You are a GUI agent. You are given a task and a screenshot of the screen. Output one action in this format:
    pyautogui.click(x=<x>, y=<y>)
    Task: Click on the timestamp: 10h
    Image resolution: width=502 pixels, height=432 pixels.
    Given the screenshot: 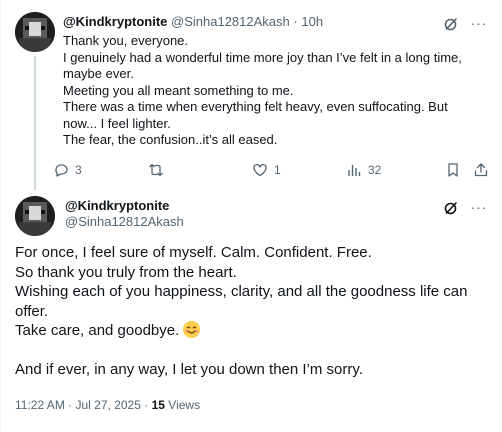 What is the action you would take?
    pyautogui.click(x=312, y=21)
    